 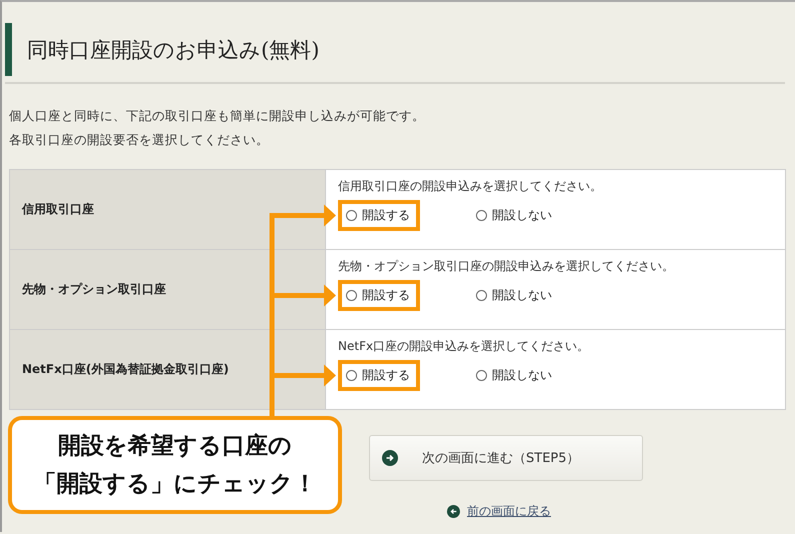 I want to click on account-name-cell: 信用取引口座, so click(x=167, y=210).